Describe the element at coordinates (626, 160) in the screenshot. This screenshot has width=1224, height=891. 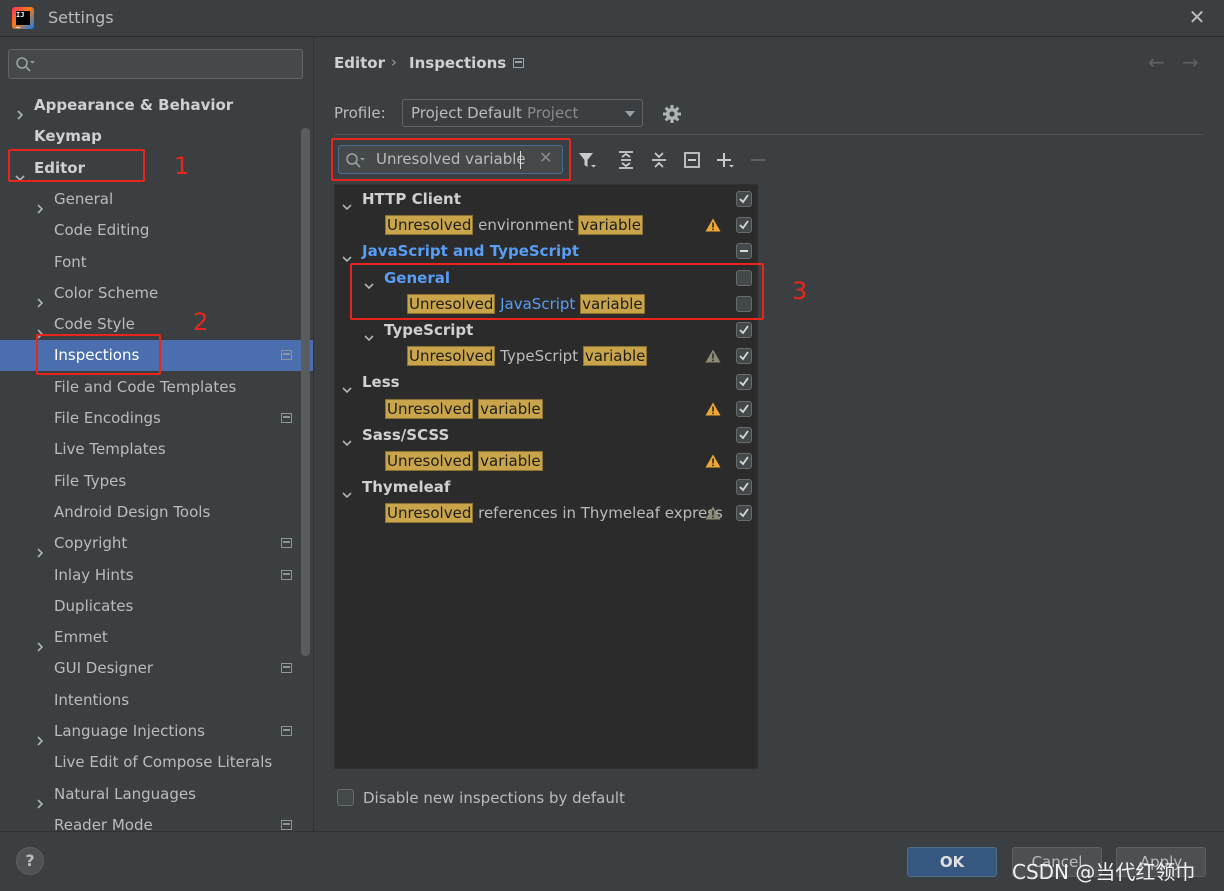
I see `expand-all-icon` at that location.